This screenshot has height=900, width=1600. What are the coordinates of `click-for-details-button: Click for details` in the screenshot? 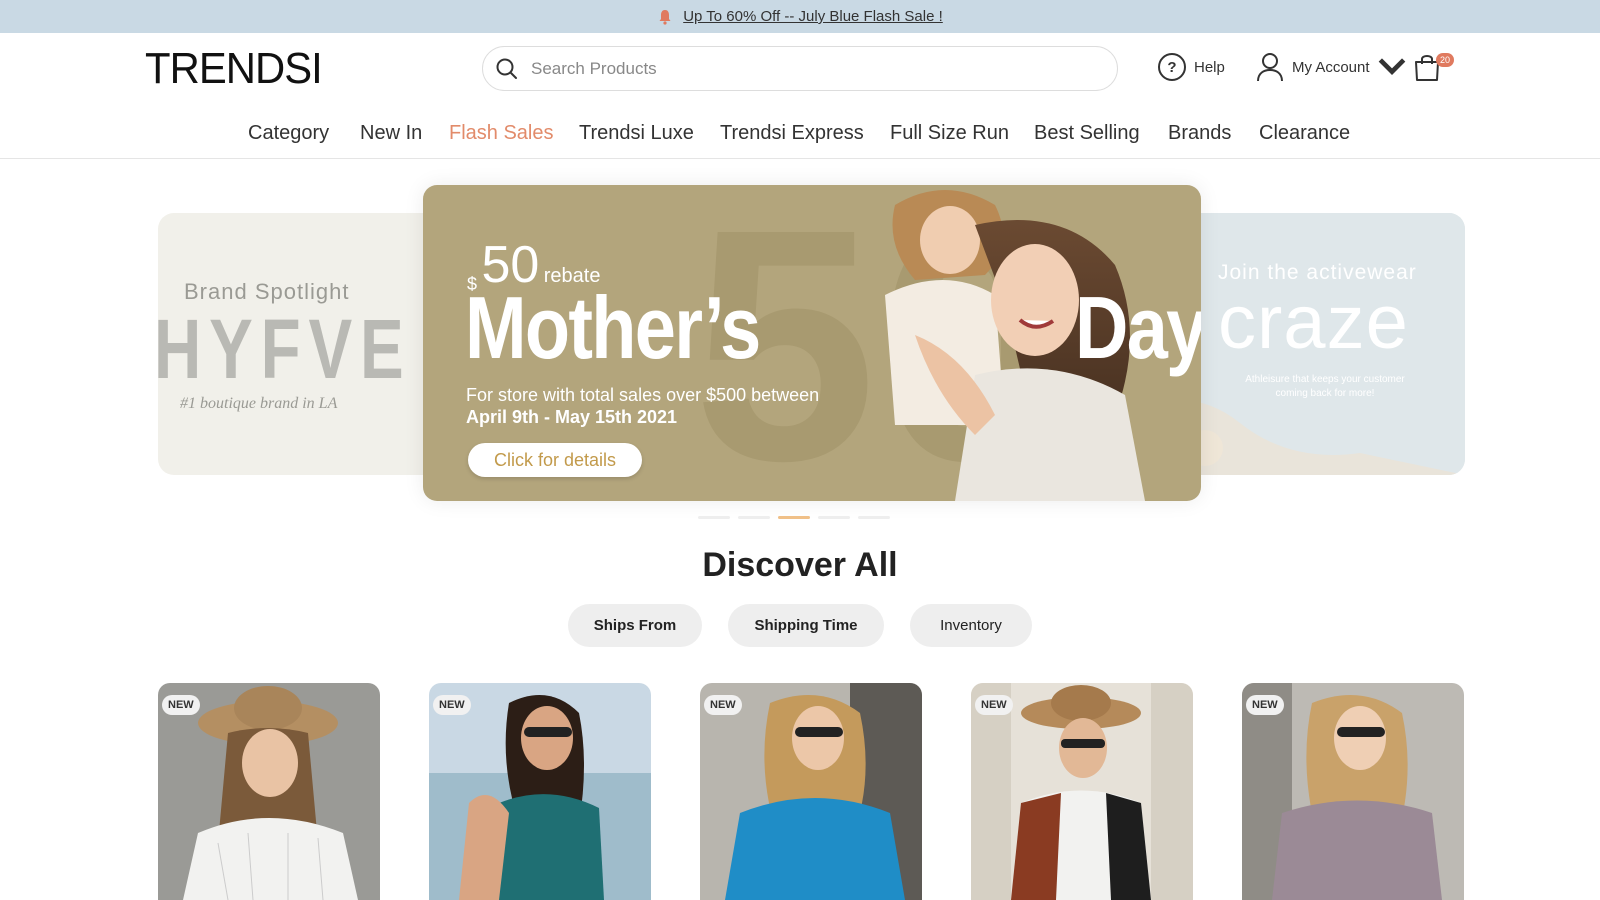 It's located at (555, 460).